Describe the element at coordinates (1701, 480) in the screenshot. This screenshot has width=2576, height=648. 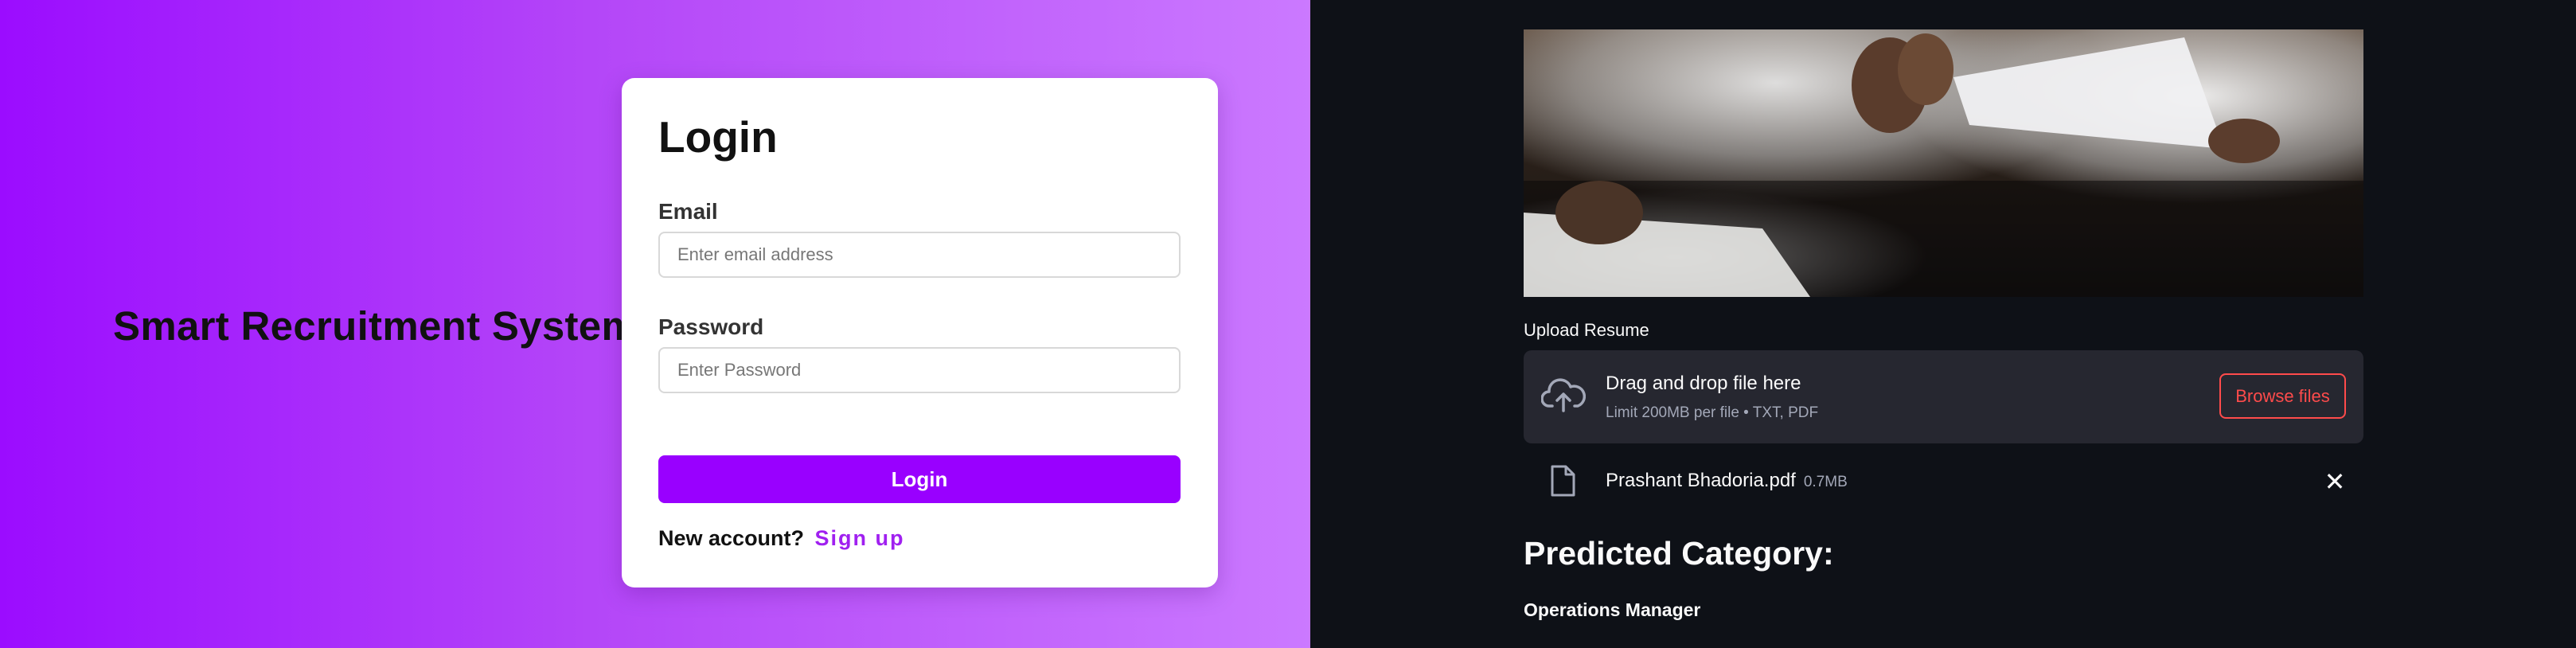
I see `file-name-text: Prashant Bhadoria.pdf` at that location.